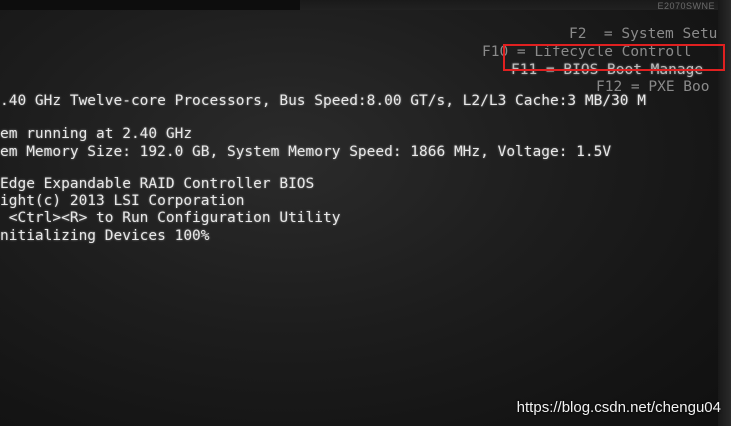 This screenshot has height=426, width=731. What do you see at coordinates (96, 134) in the screenshot?
I see `system-running-line: em running at 2.40 GHz` at bounding box center [96, 134].